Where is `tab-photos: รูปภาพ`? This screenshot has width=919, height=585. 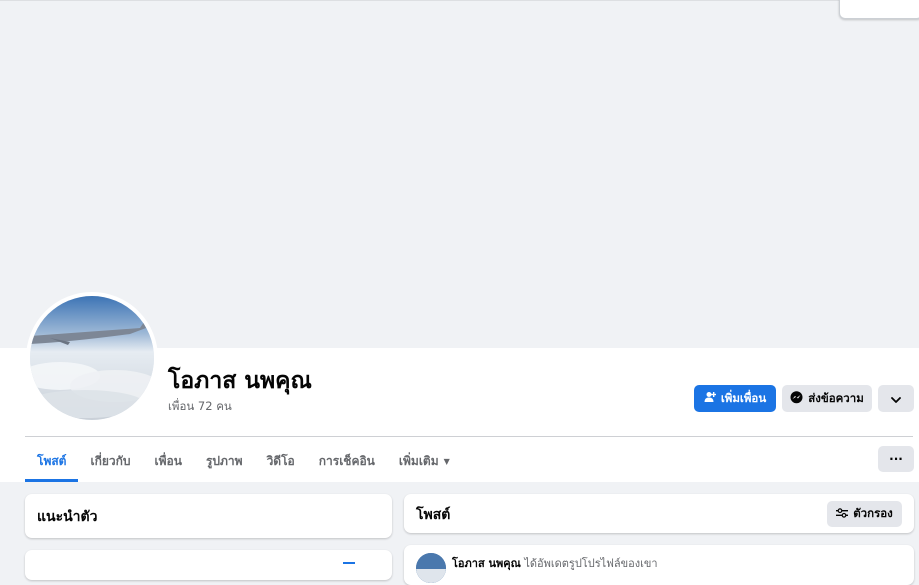 tab-photos: รูปภาพ is located at coordinates (224, 461).